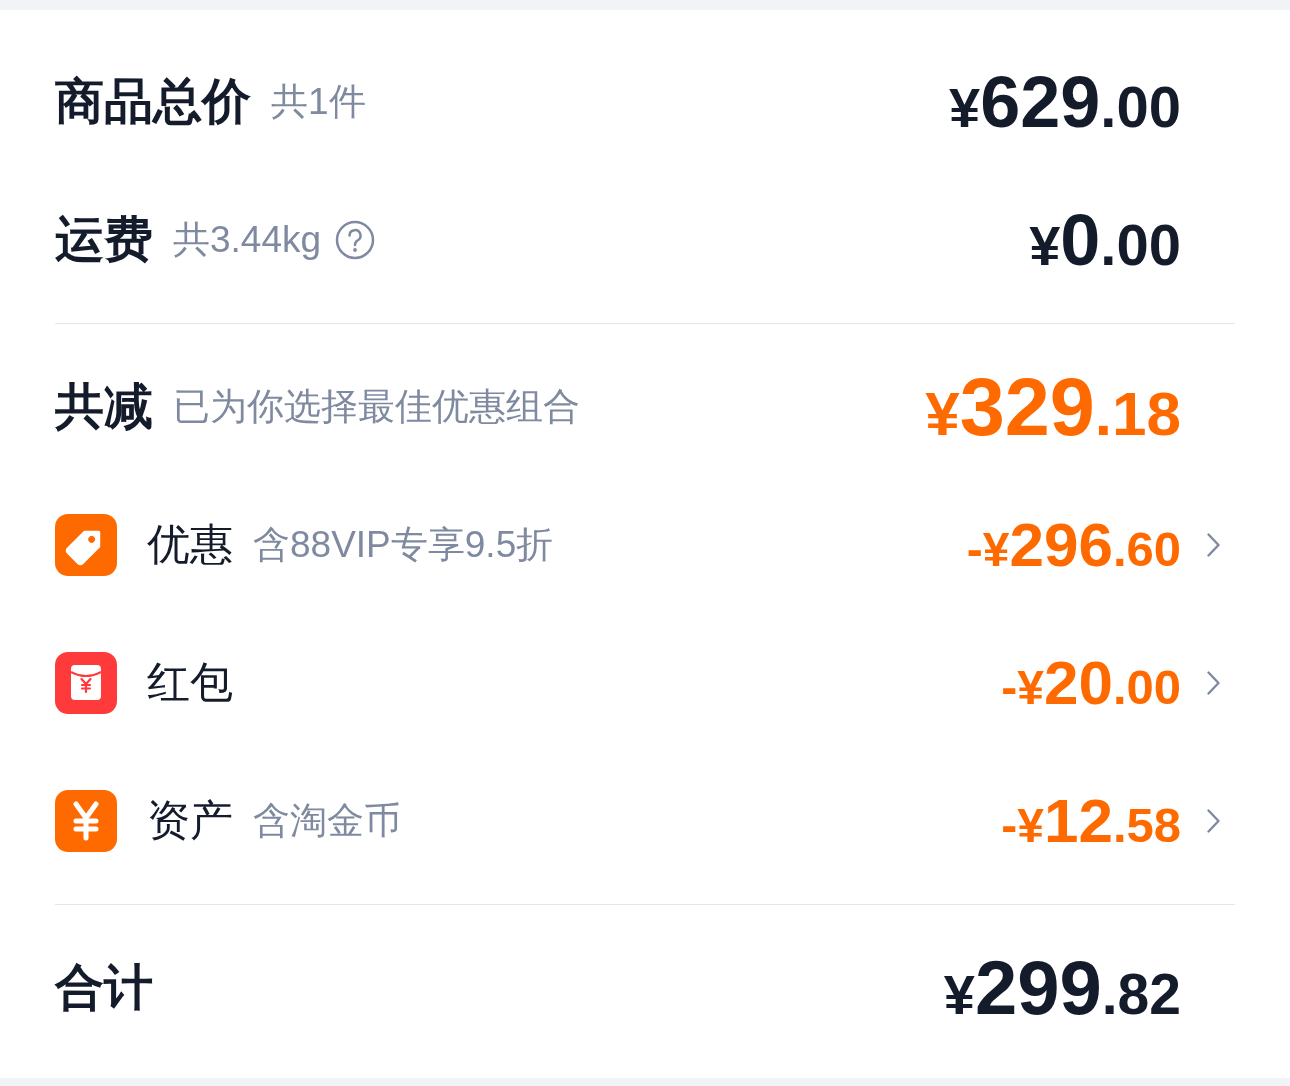 This screenshot has height=1086, width=1290. What do you see at coordinates (1073, 545) in the screenshot?
I see `price-amount: -¥296.60` at bounding box center [1073, 545].